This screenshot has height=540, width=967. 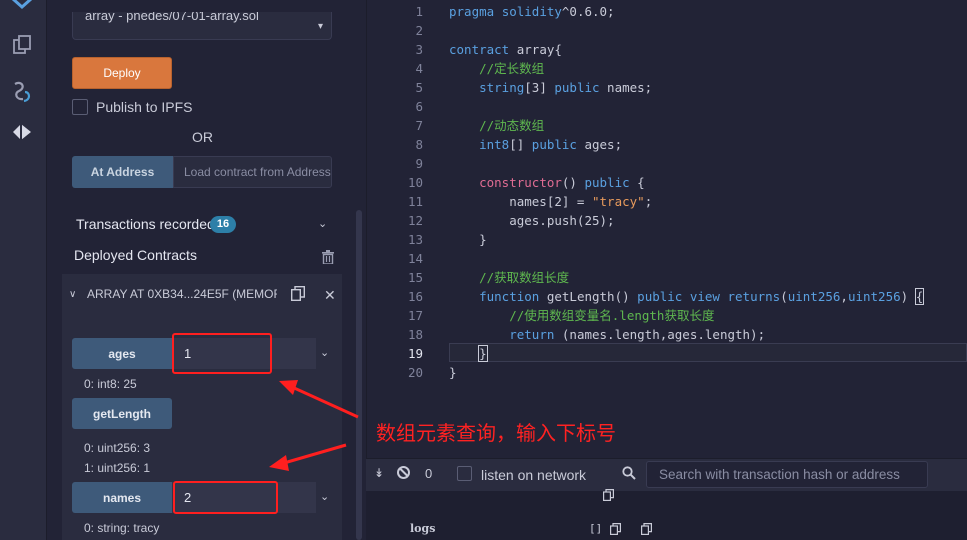 I want to click on close-icon: ✕, so click(x=330, y=295).